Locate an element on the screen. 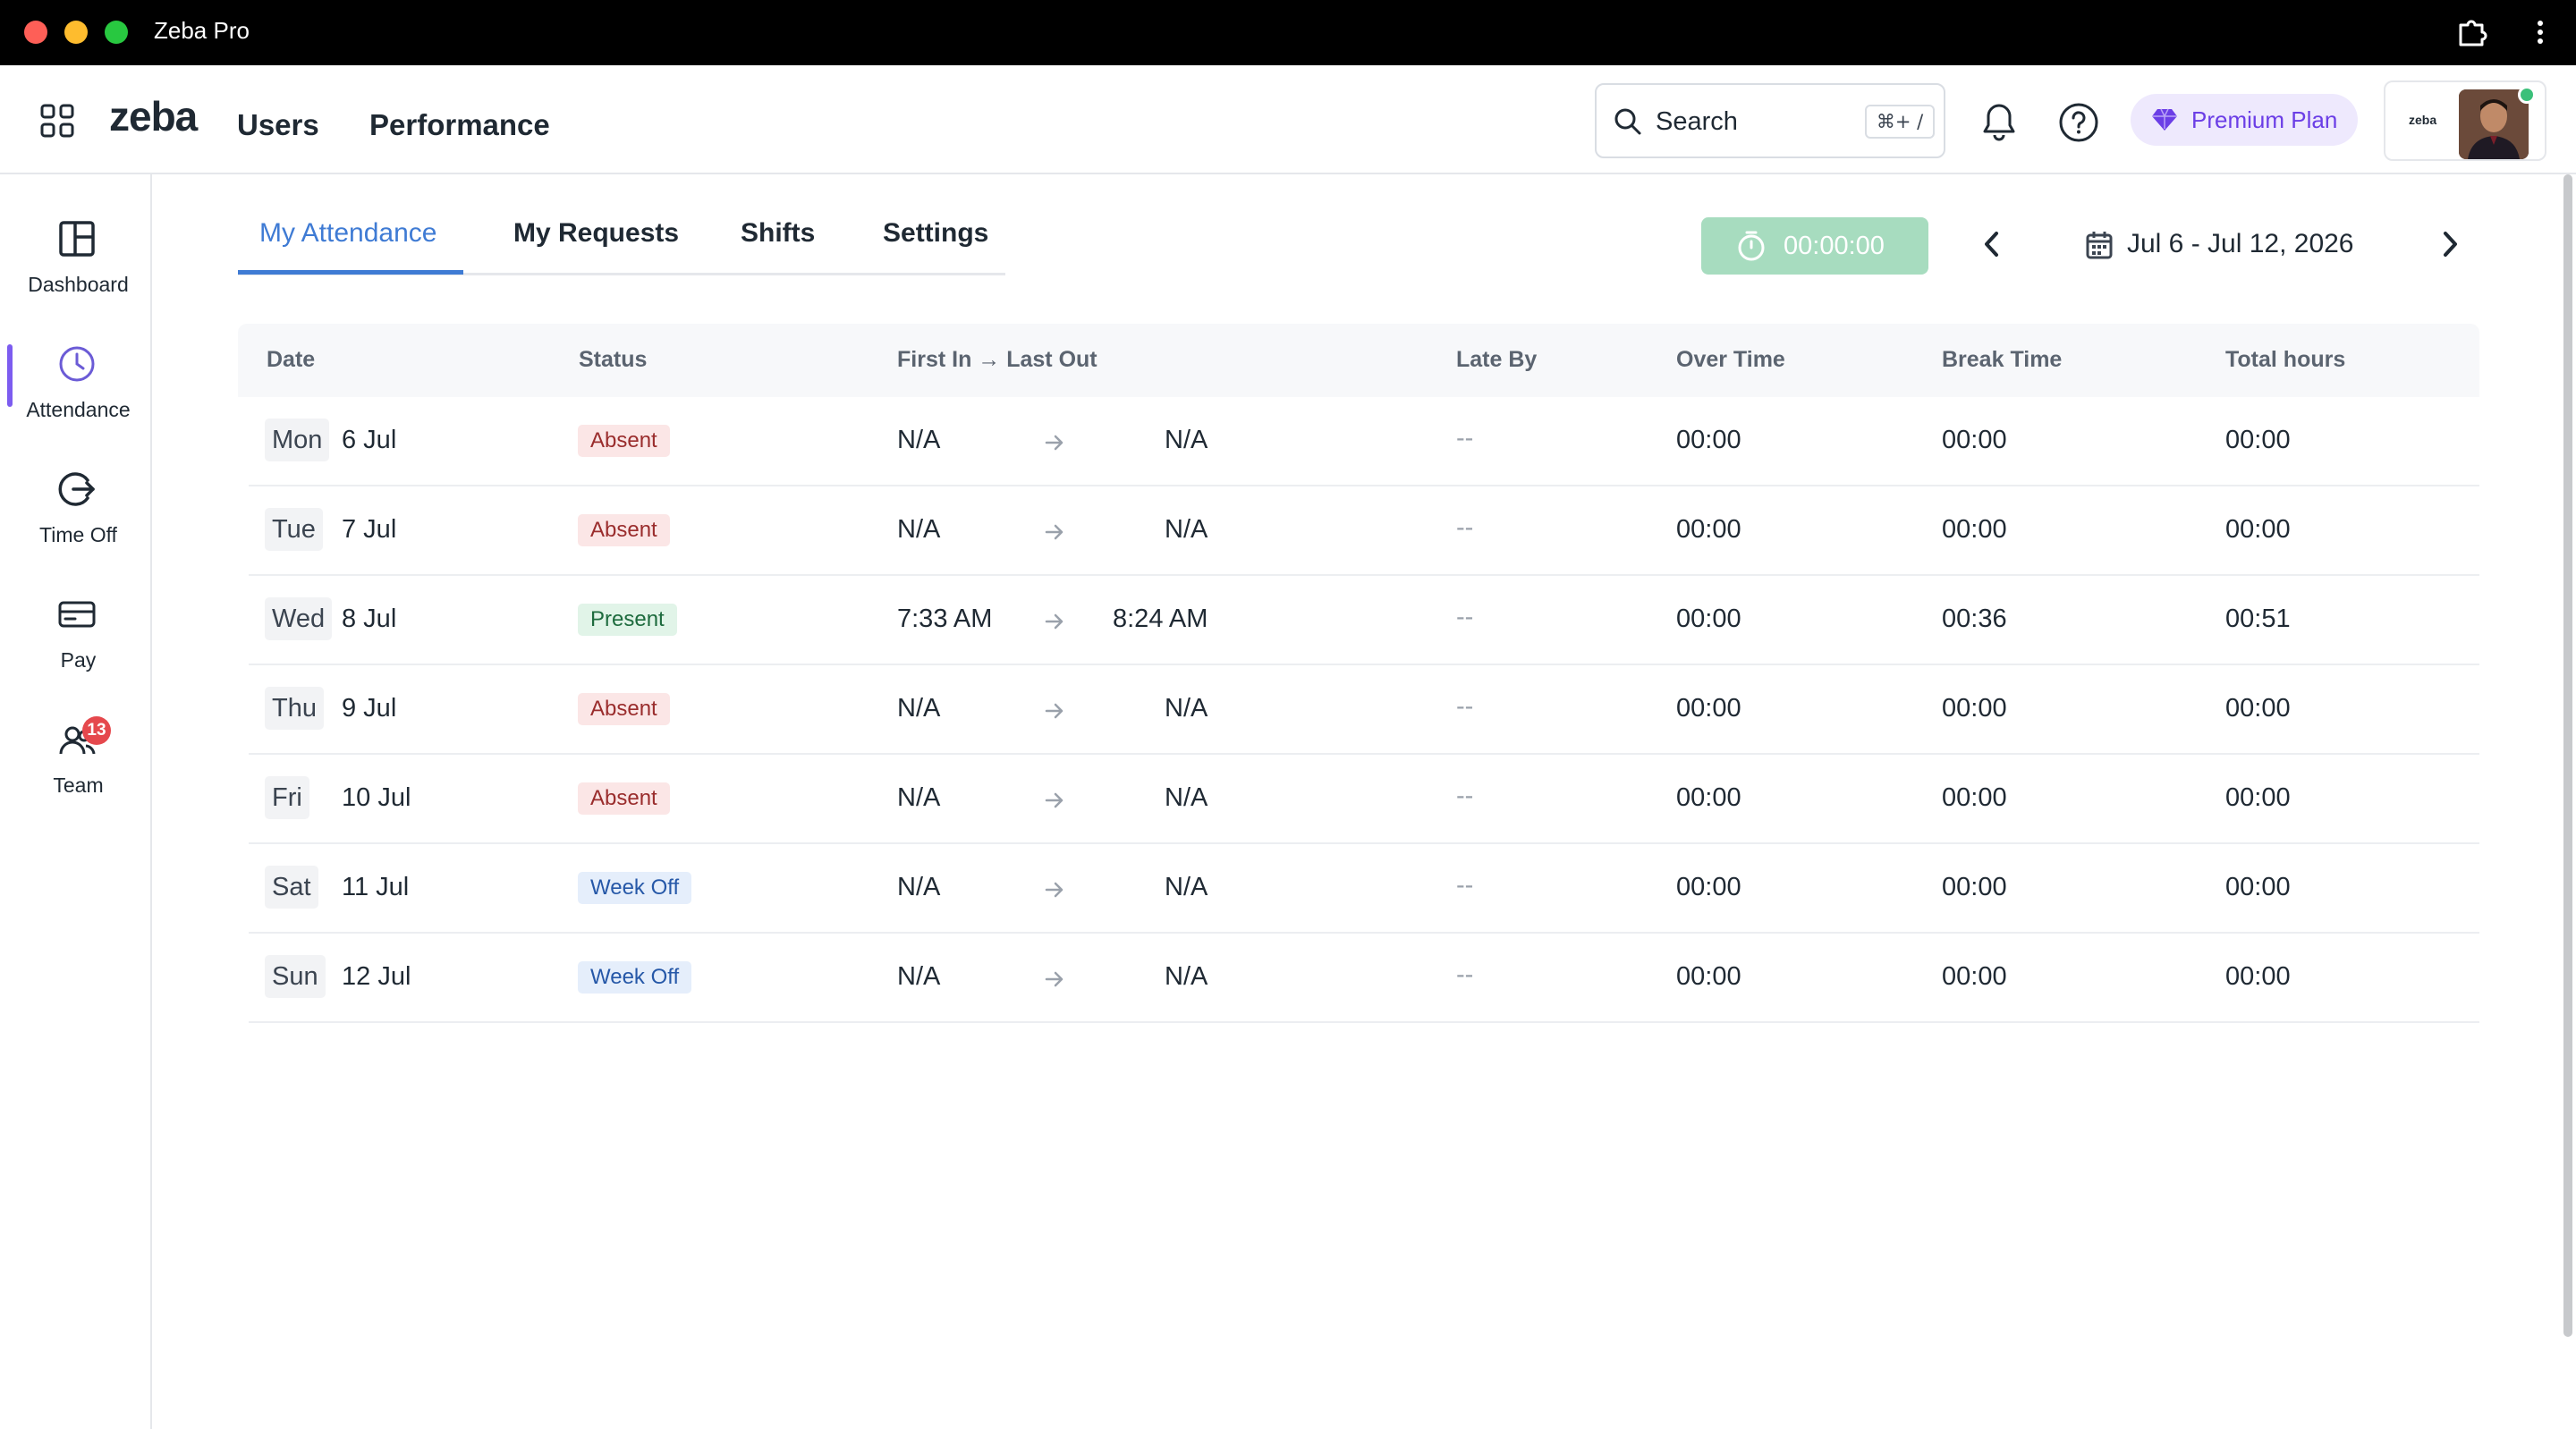 This screenshot has width=2576, height=1429. weekday-chip: Fri is located at coordinates (287, 797).